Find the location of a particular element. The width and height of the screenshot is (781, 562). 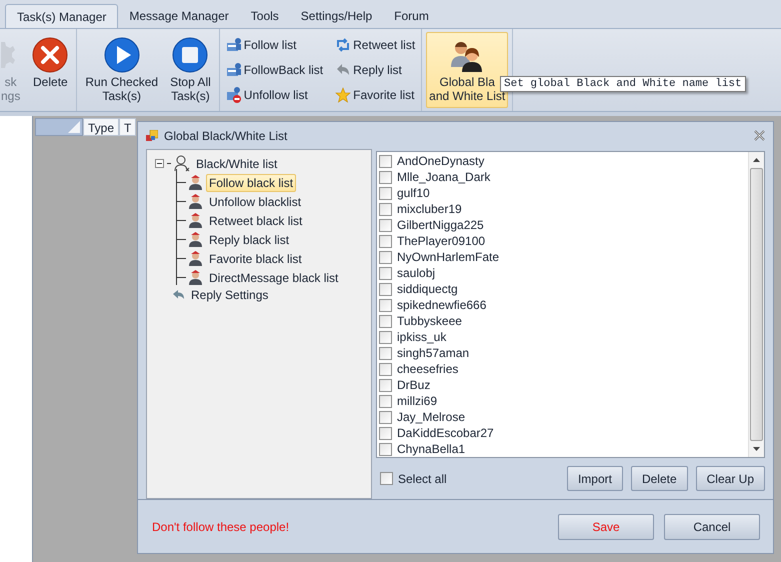

ribbon-link: FollowBack list is located at coordinates (275, 69).